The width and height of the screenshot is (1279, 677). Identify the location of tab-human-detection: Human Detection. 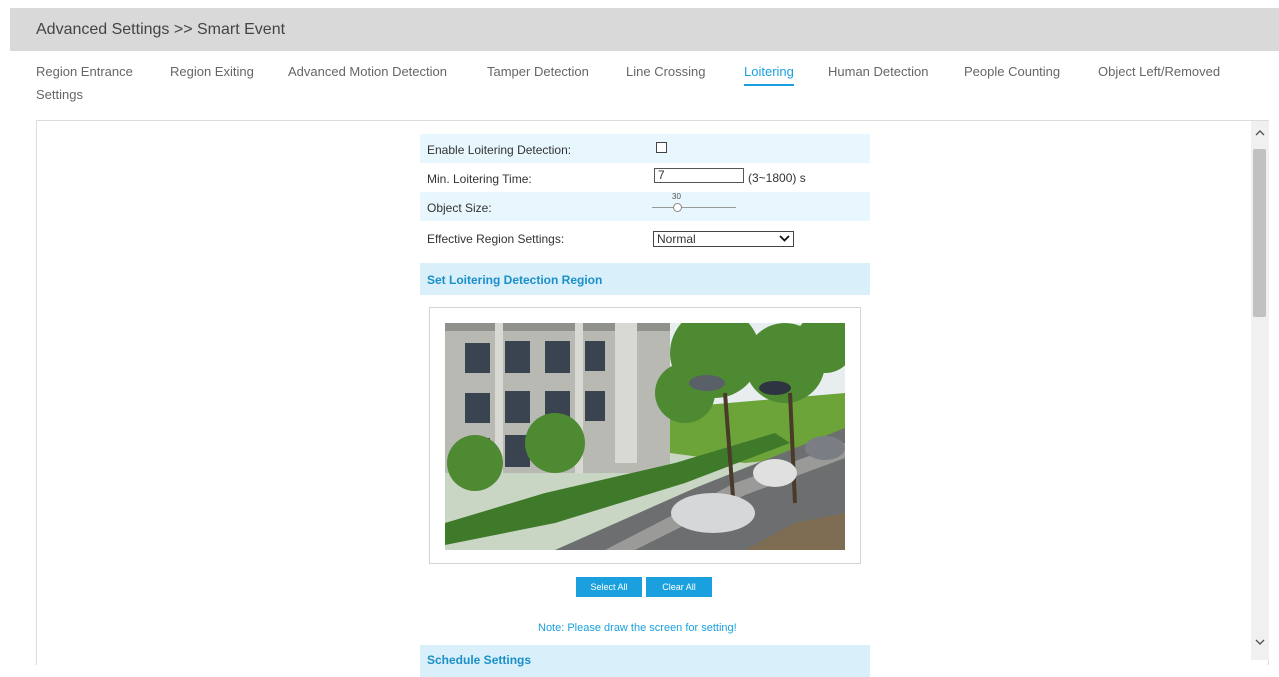
(878, 71).